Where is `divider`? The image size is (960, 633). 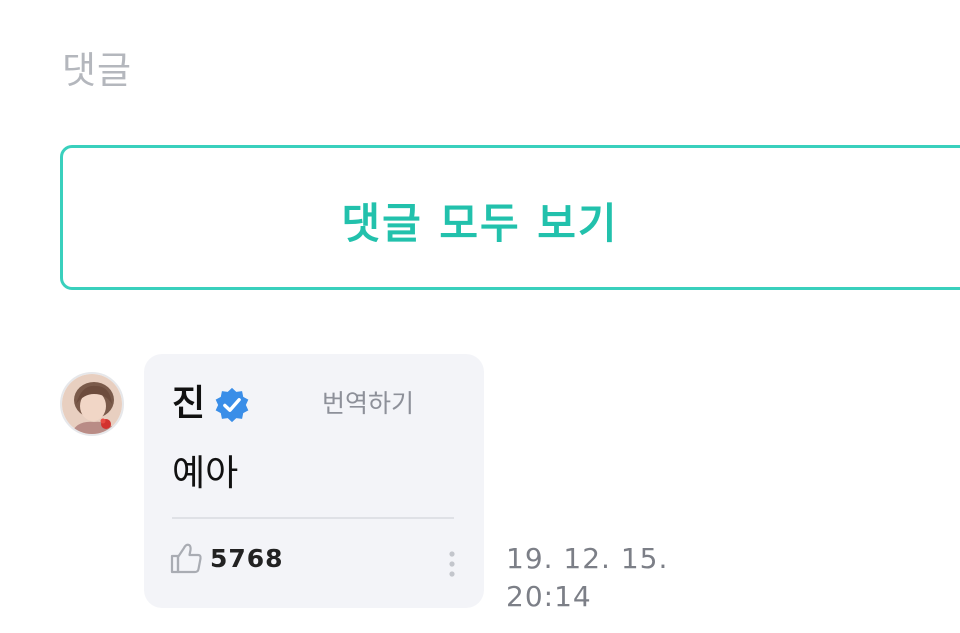 divider is located at coordinates (313, 518).